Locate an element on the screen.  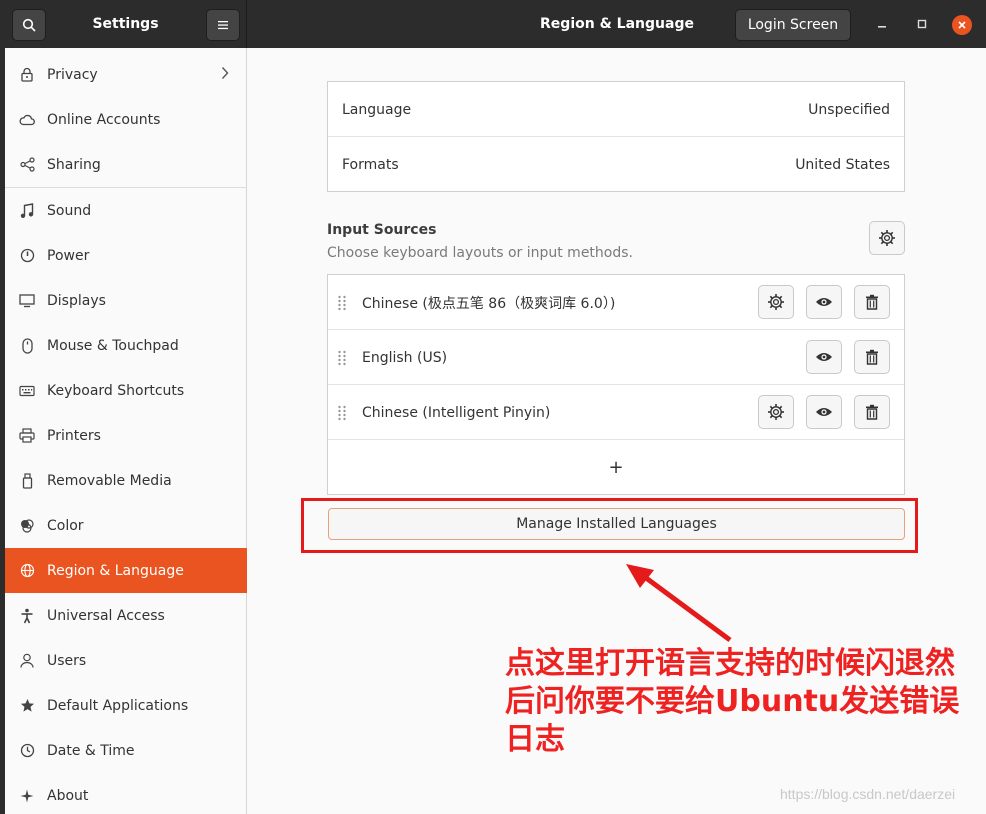
maximize-icon is located at coordinates (922, 24).